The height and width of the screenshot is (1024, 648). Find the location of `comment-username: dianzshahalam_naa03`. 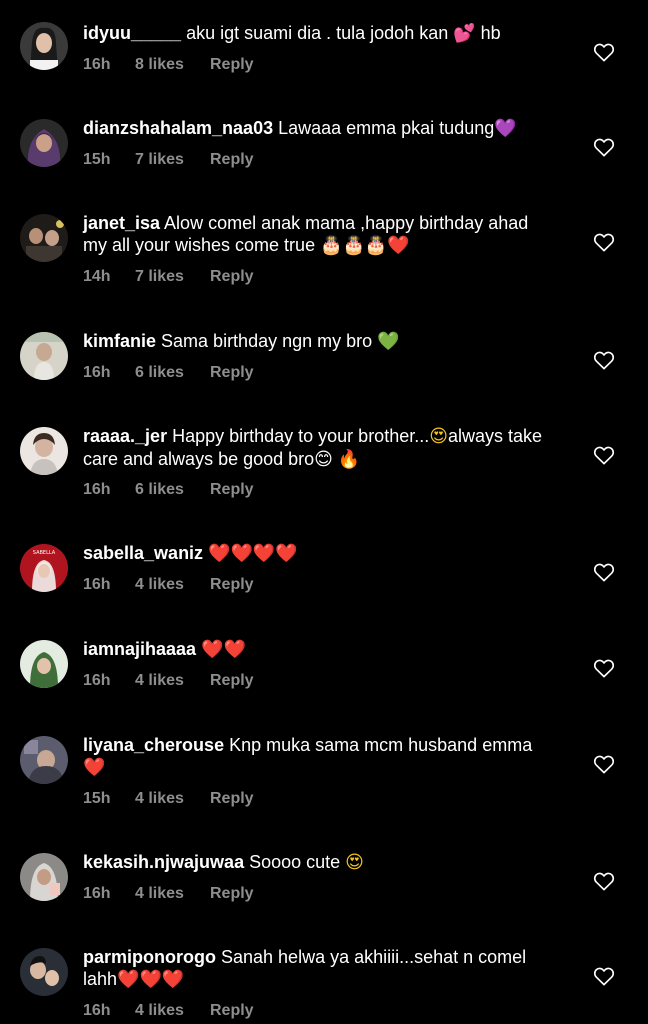

comment-username: dianzshahalam_naa03 is located at coordinates (178, 128).